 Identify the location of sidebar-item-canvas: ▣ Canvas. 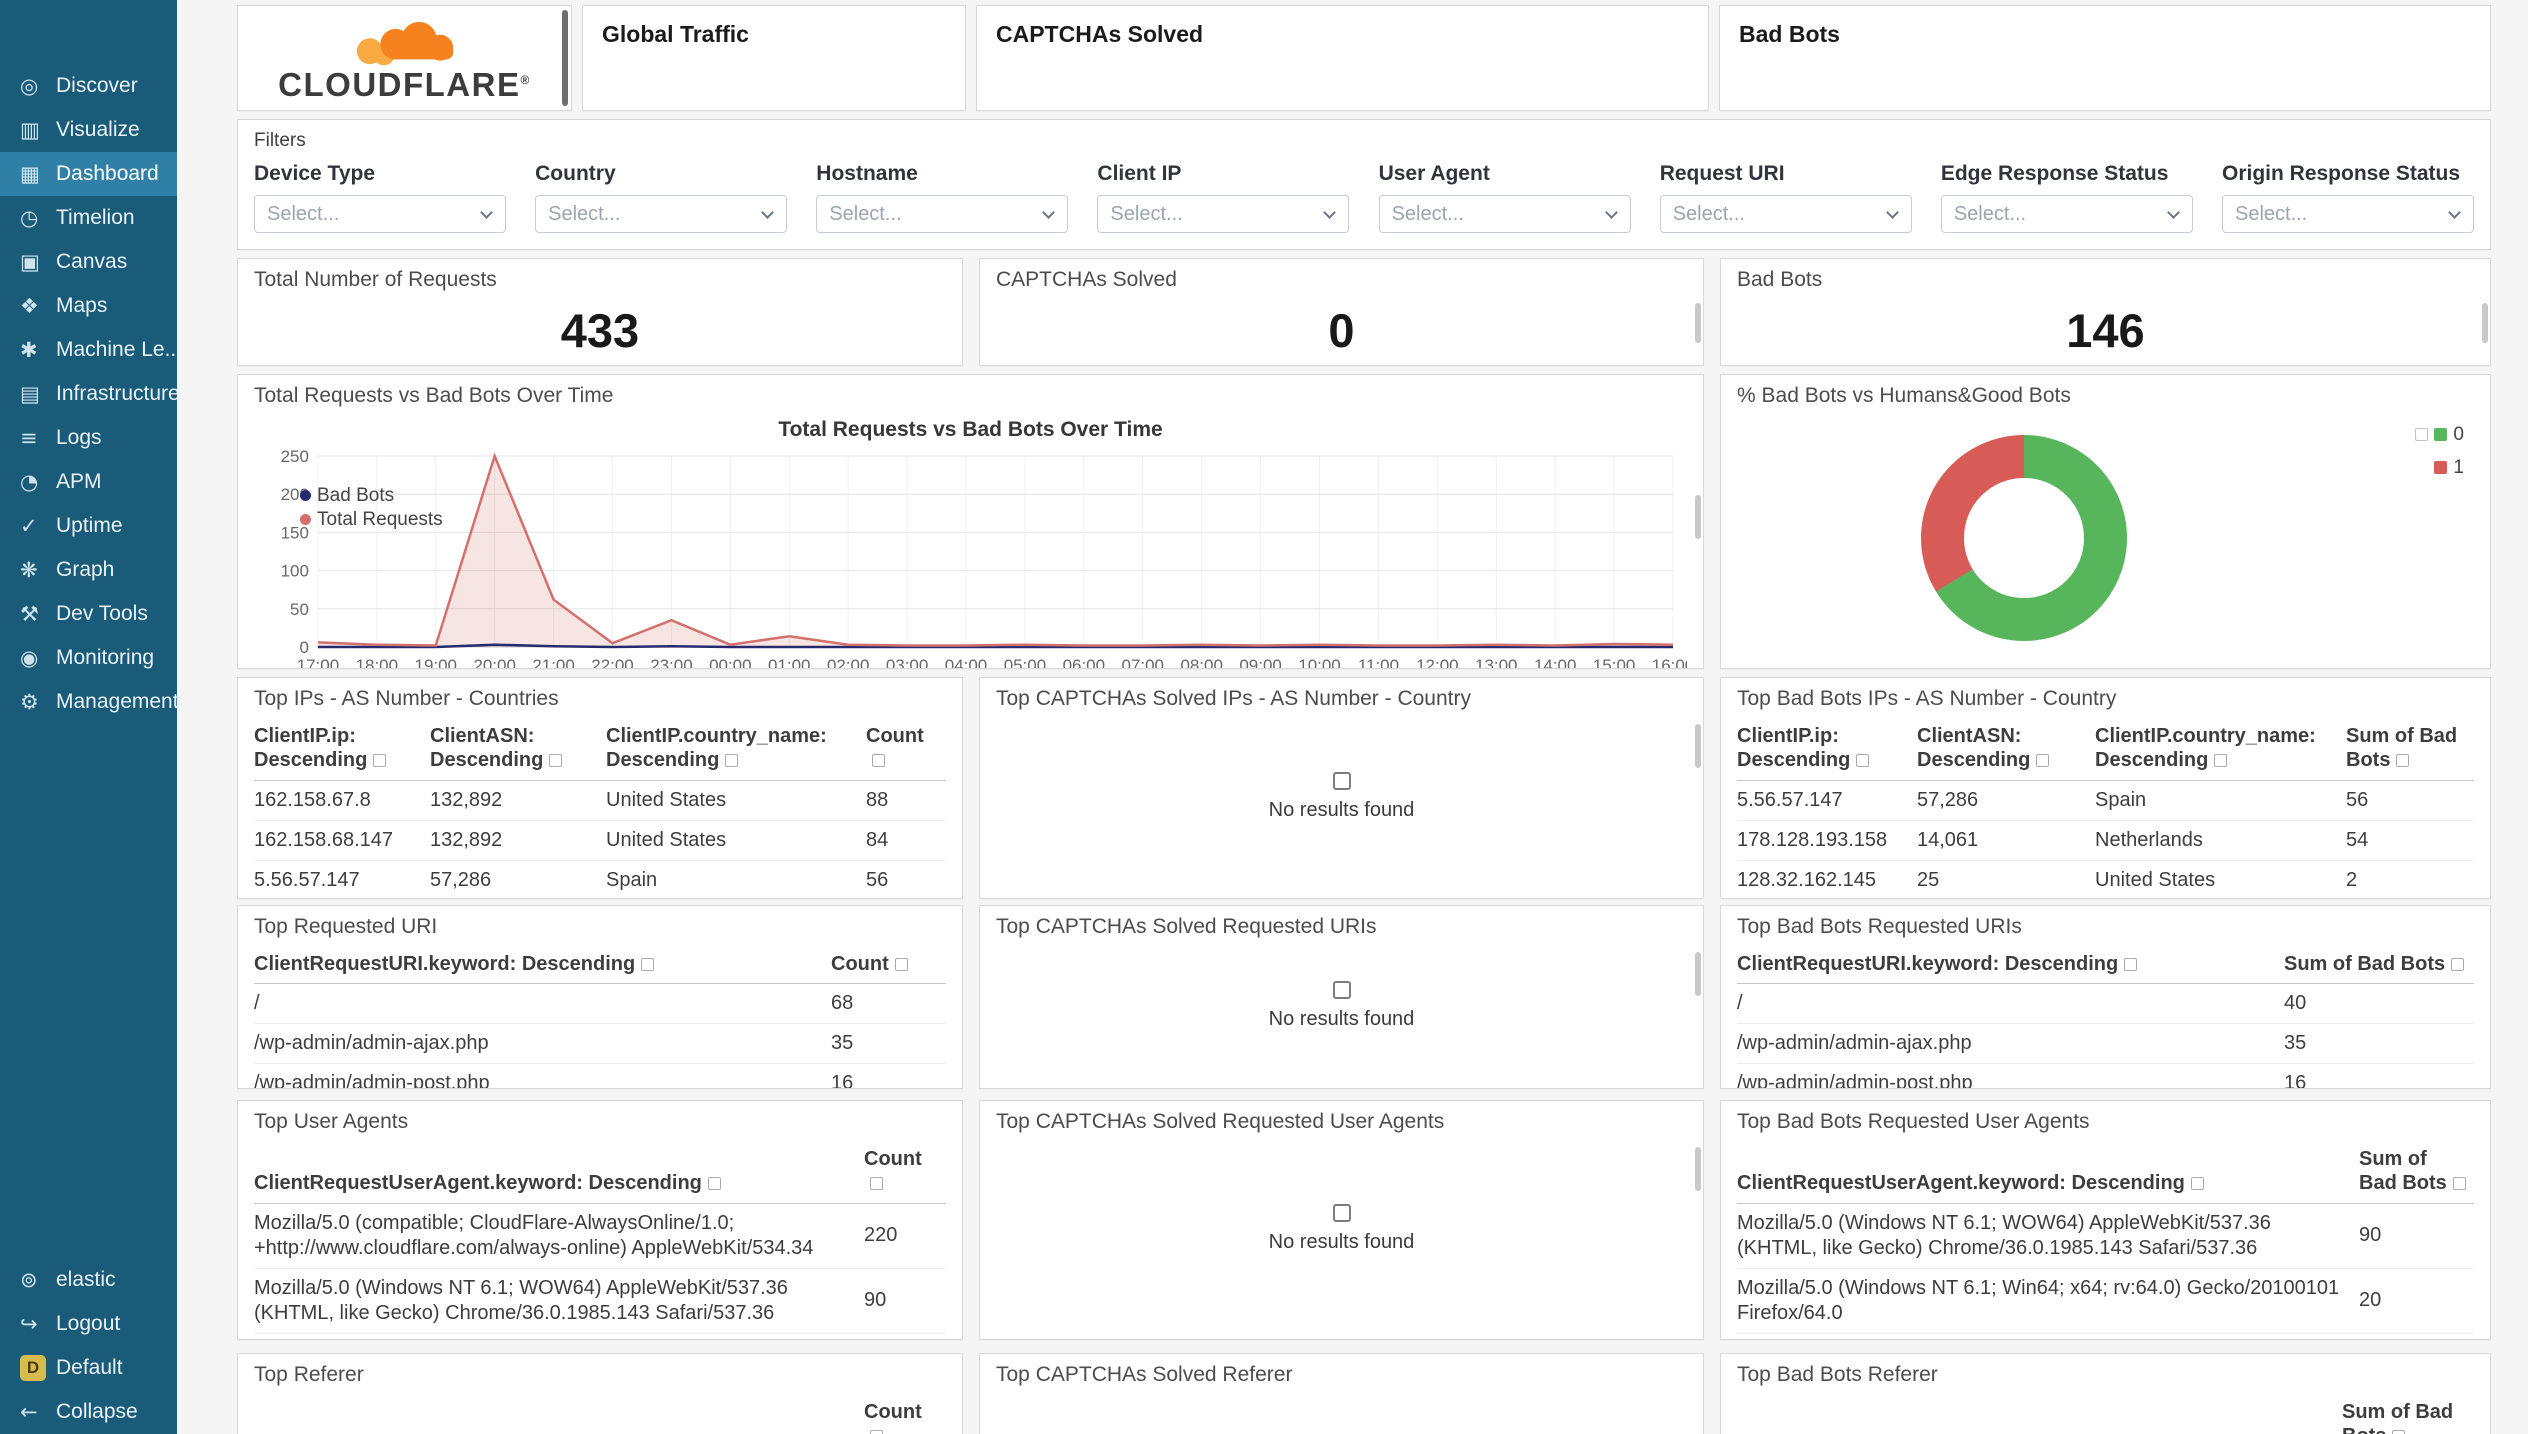
(88, 262).